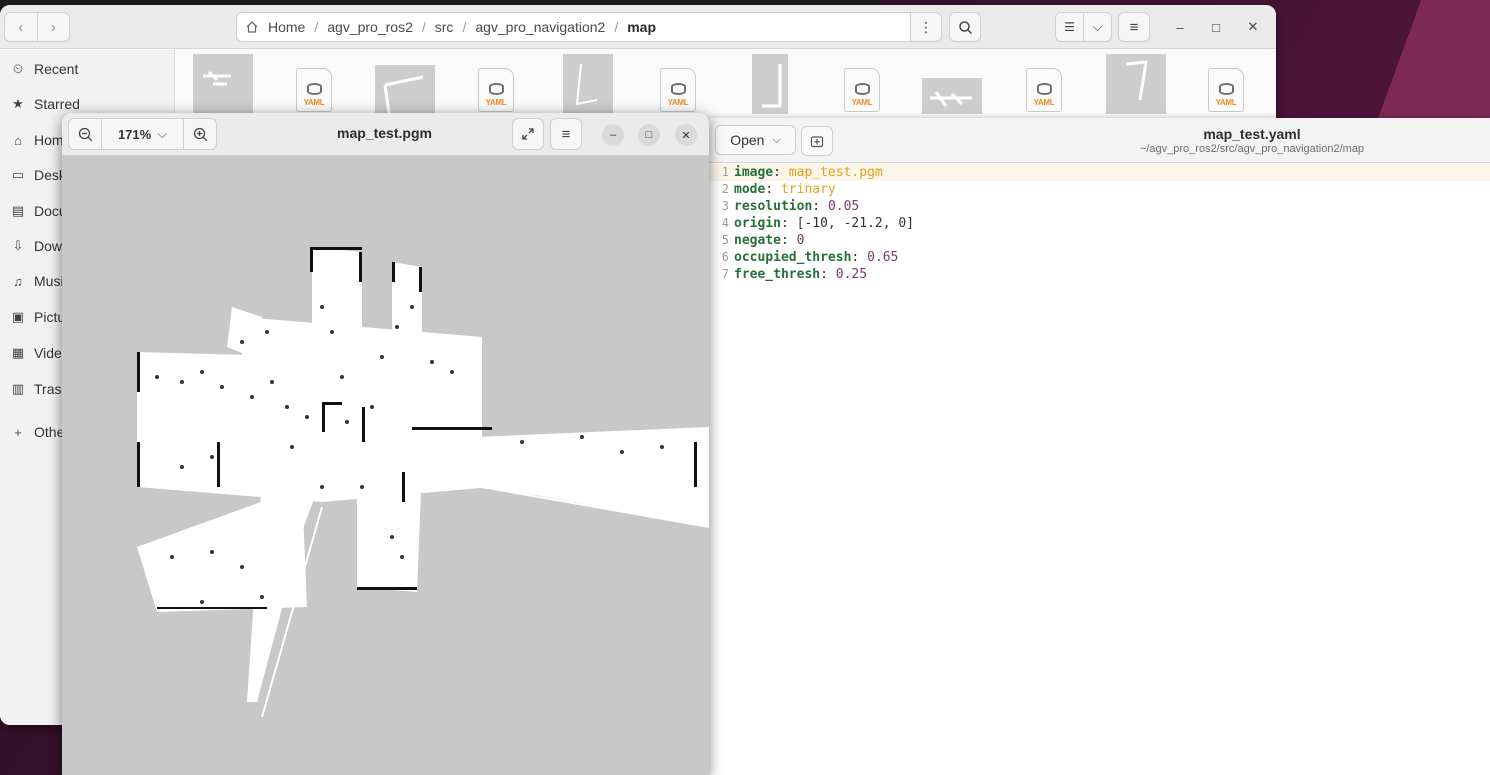 This screenshot has width=1490, height=775. Describe the element at coordinates (370, 27) in the screenshot. I see `breadcrumb-agv-pro-ros2: agv_pro_ros2` at that location.